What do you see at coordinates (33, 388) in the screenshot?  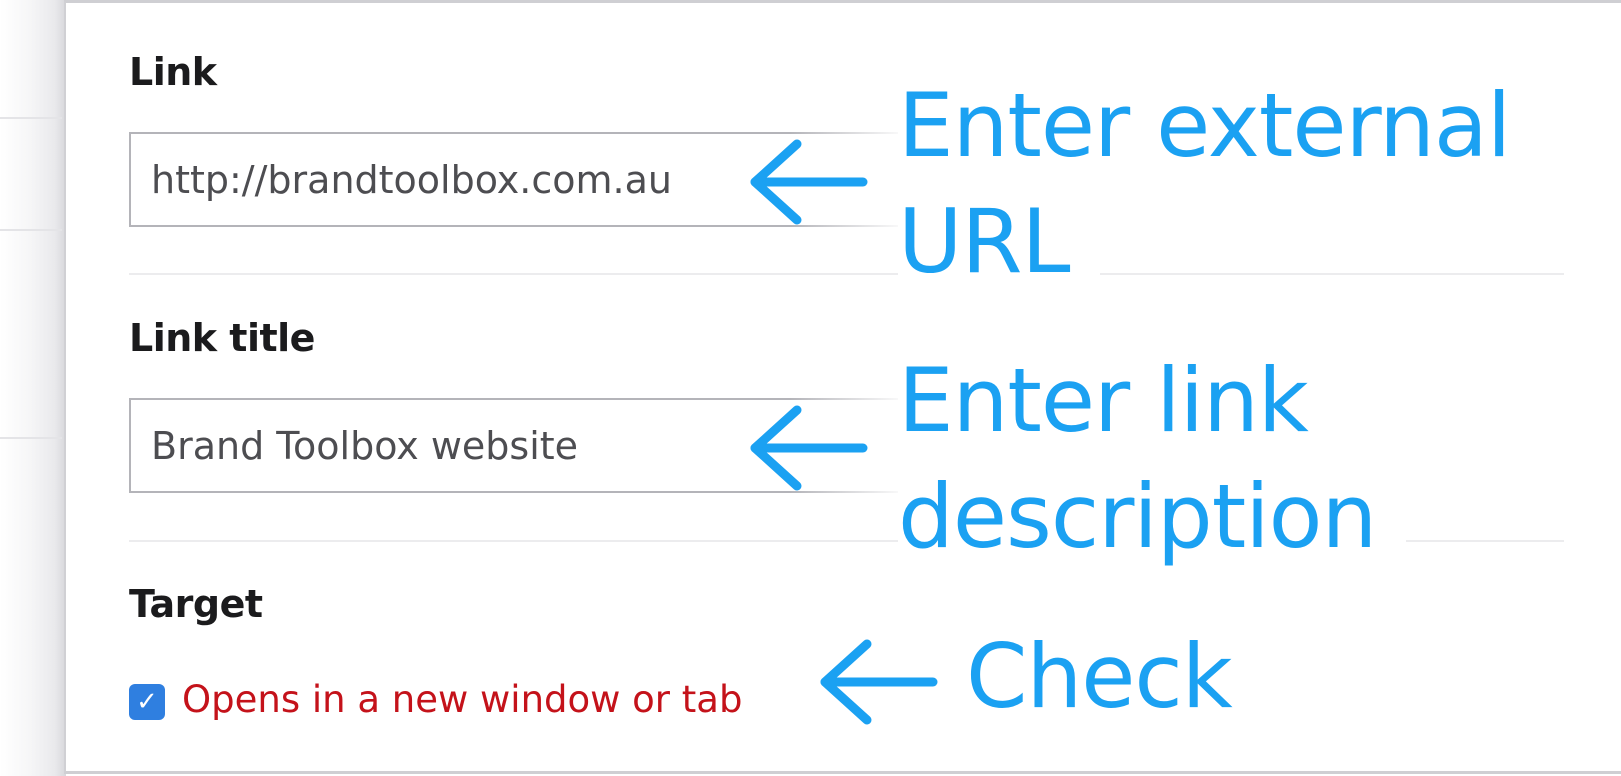 I see `background-page` at bounding box center [33, 388].